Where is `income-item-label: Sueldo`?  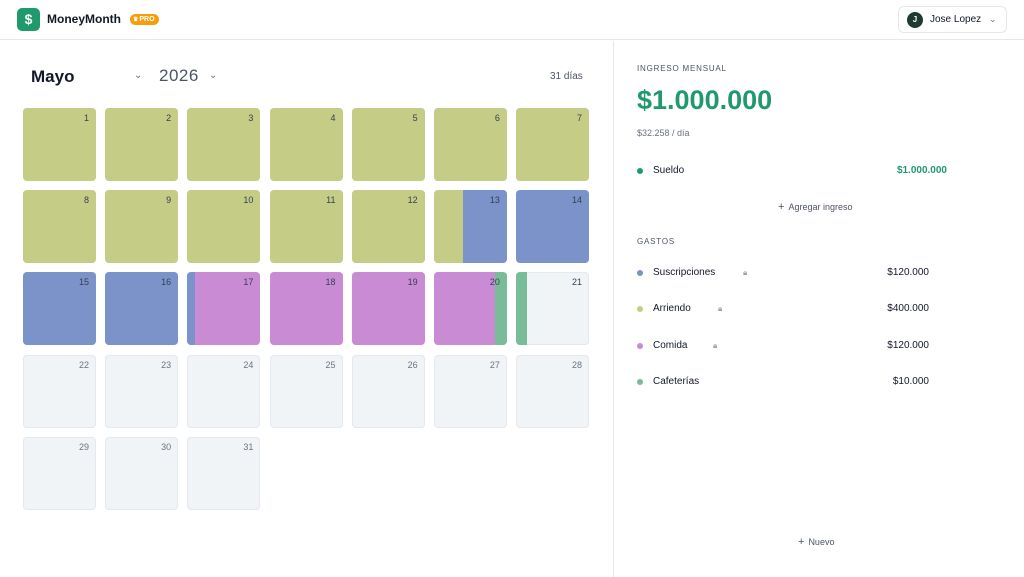 income-item-label: Sueldo is located at coordinates (669, 170).